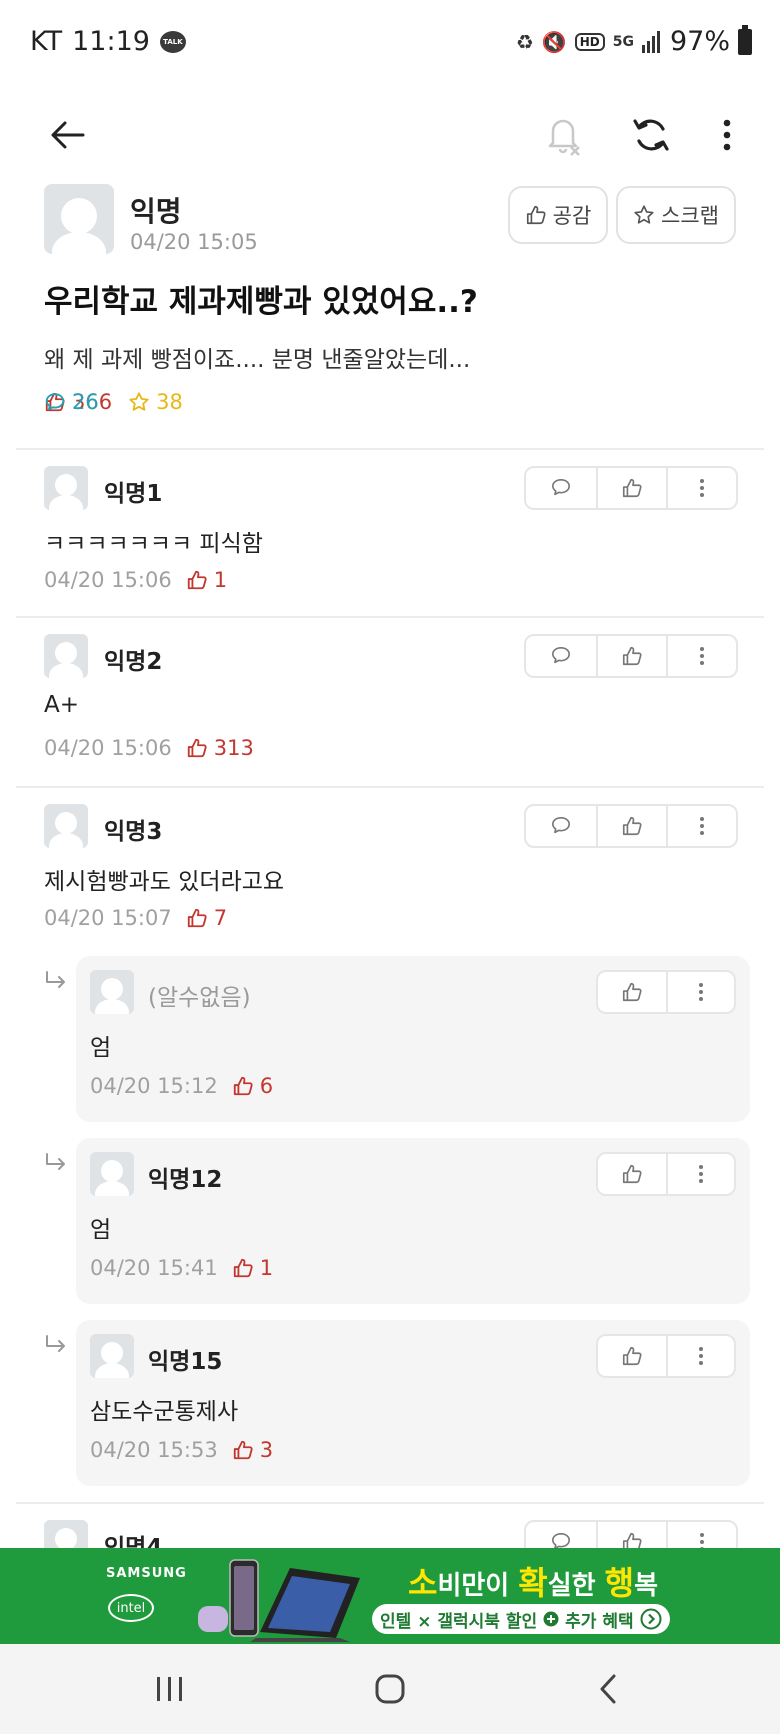 Image resolution: width=780 pixels, height=1734 pixels. What do you see at coordinates (390, 871) in the screenshot?
I see `comment-item: 익명3 제시험빵과도 있더라고요 04/20 15:07 7` at bounding box center [390, 871].